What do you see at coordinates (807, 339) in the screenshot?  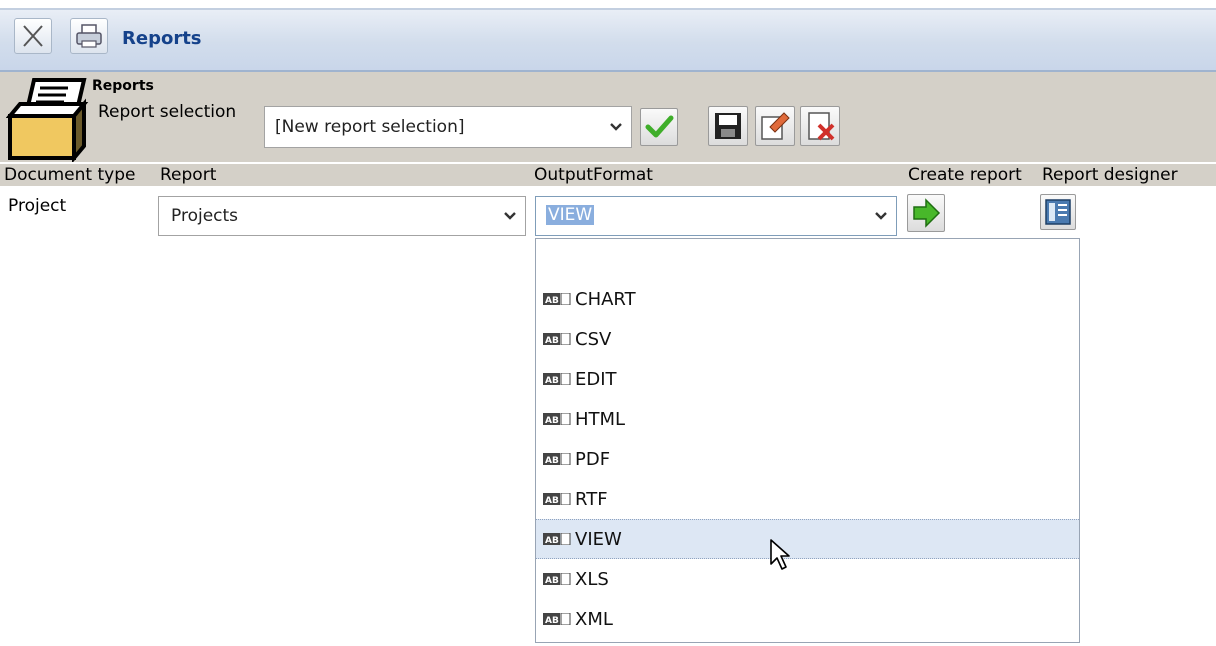 I see `dropdown-option-csv: AB CSV` at bounding box center [807, 339].